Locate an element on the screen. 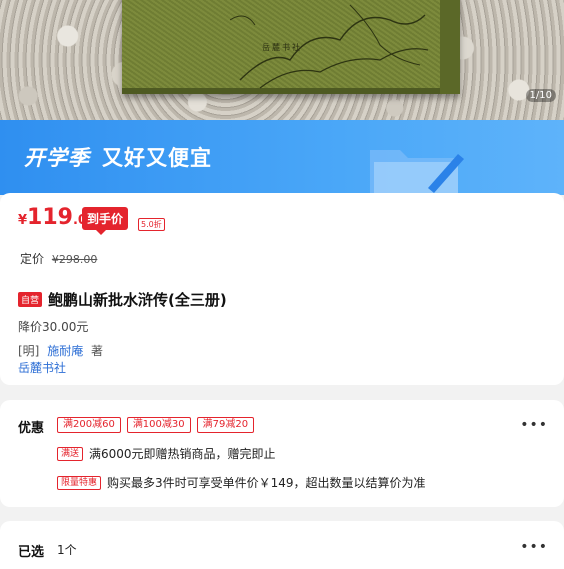 This screenshot has width=564, height=569. folder-pencil-icon is located at coordinates (417, 172).